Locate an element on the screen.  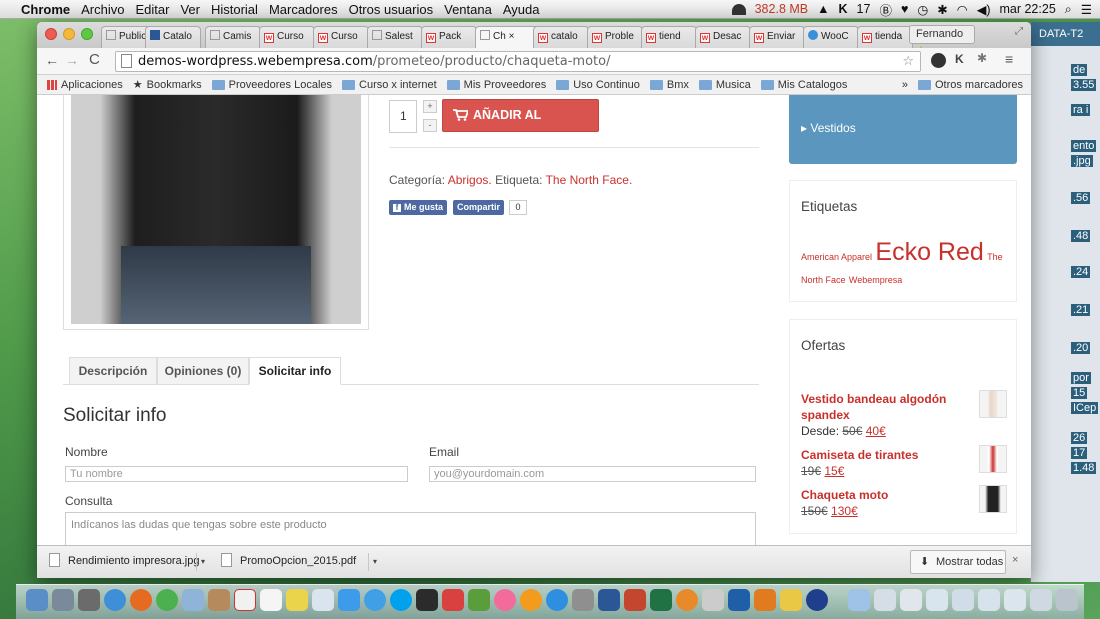
bookmark-folder: Proveedores Locales is located at coordinates (271, 85).